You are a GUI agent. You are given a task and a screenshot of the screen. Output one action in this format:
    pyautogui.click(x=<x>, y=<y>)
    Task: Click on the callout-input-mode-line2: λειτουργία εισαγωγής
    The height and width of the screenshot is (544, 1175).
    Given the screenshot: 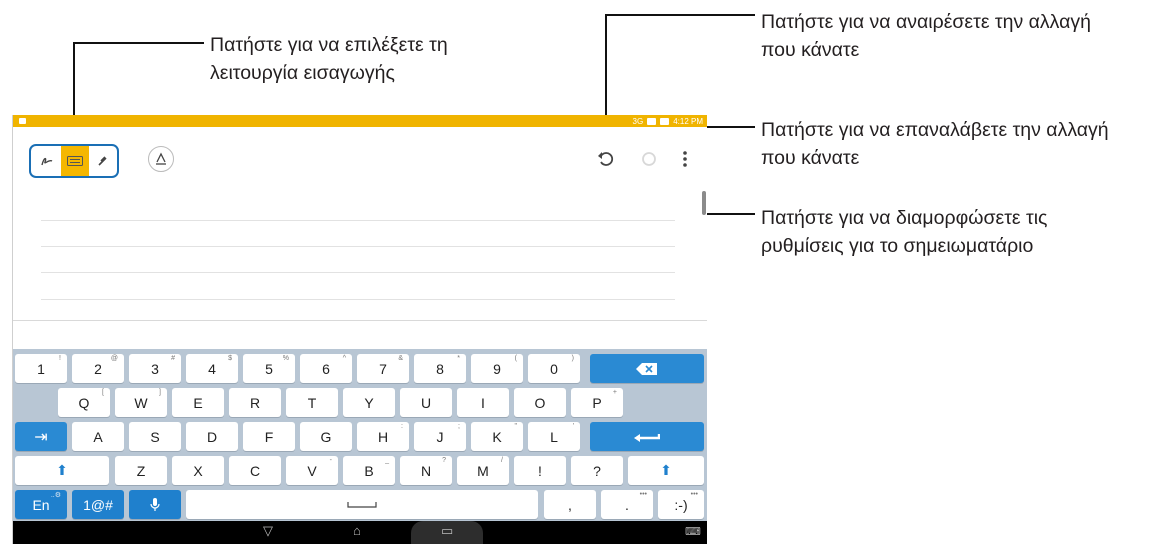 What is the action you would take?
    pyautogui.click(x=302, y=73)
    